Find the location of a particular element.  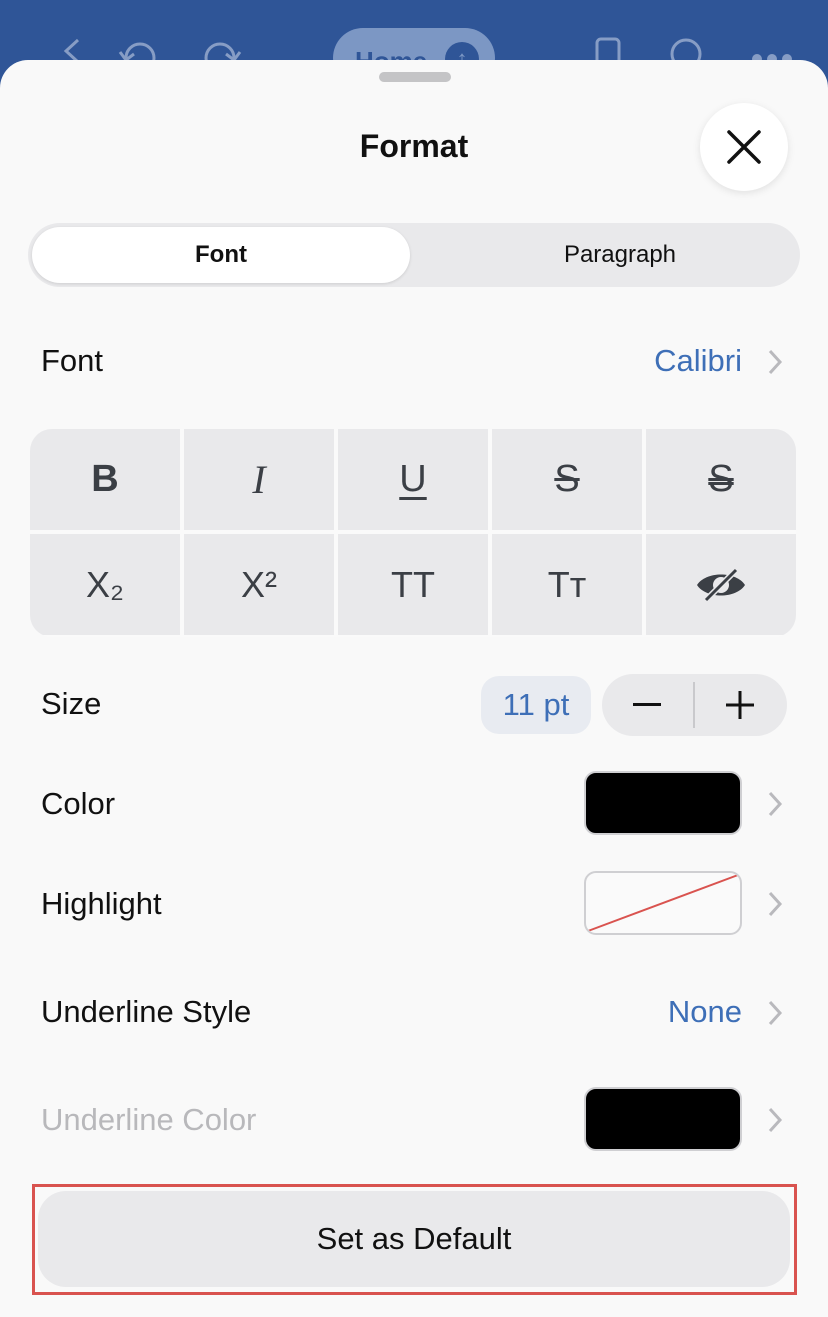

highlight-label: Highlight is located at coordinates (101, 903).